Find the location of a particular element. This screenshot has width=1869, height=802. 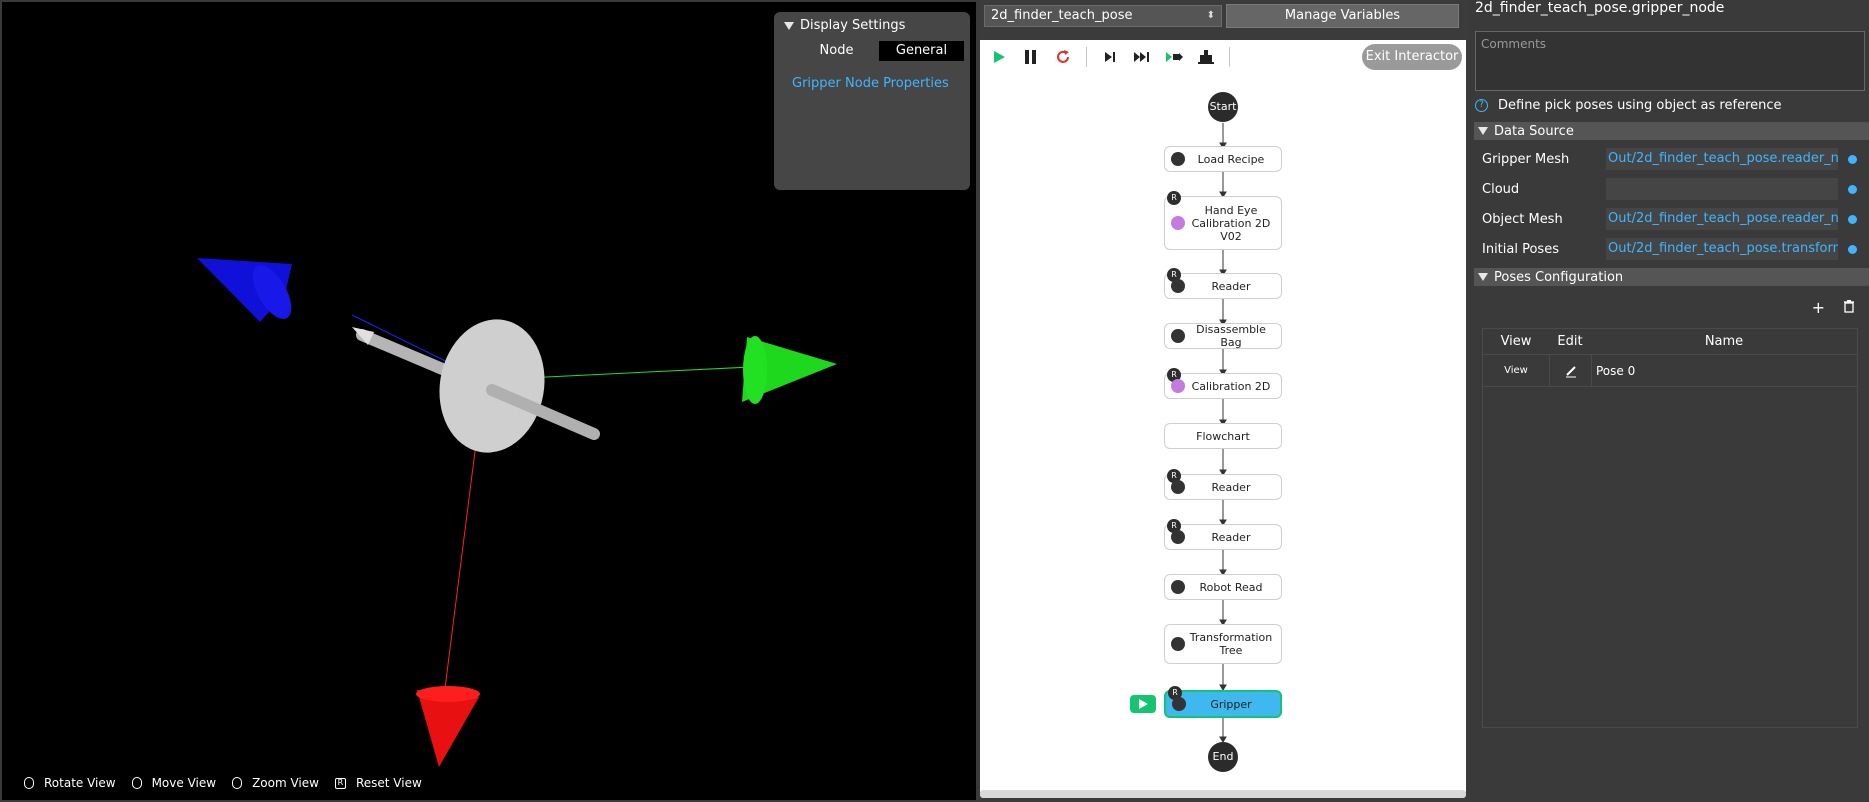

add-icon: + is located at coordinates (1818, 307).